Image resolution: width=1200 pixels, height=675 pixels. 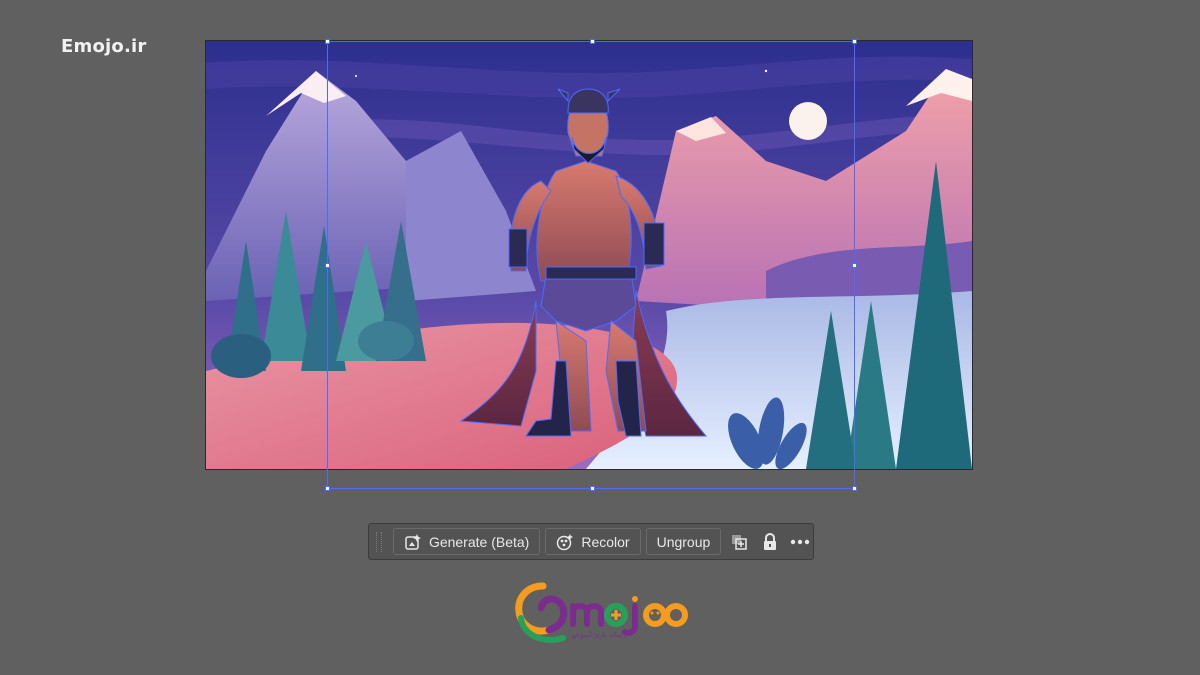 I want to click on recolor-button: Recolor, so click(x=593, y=541).